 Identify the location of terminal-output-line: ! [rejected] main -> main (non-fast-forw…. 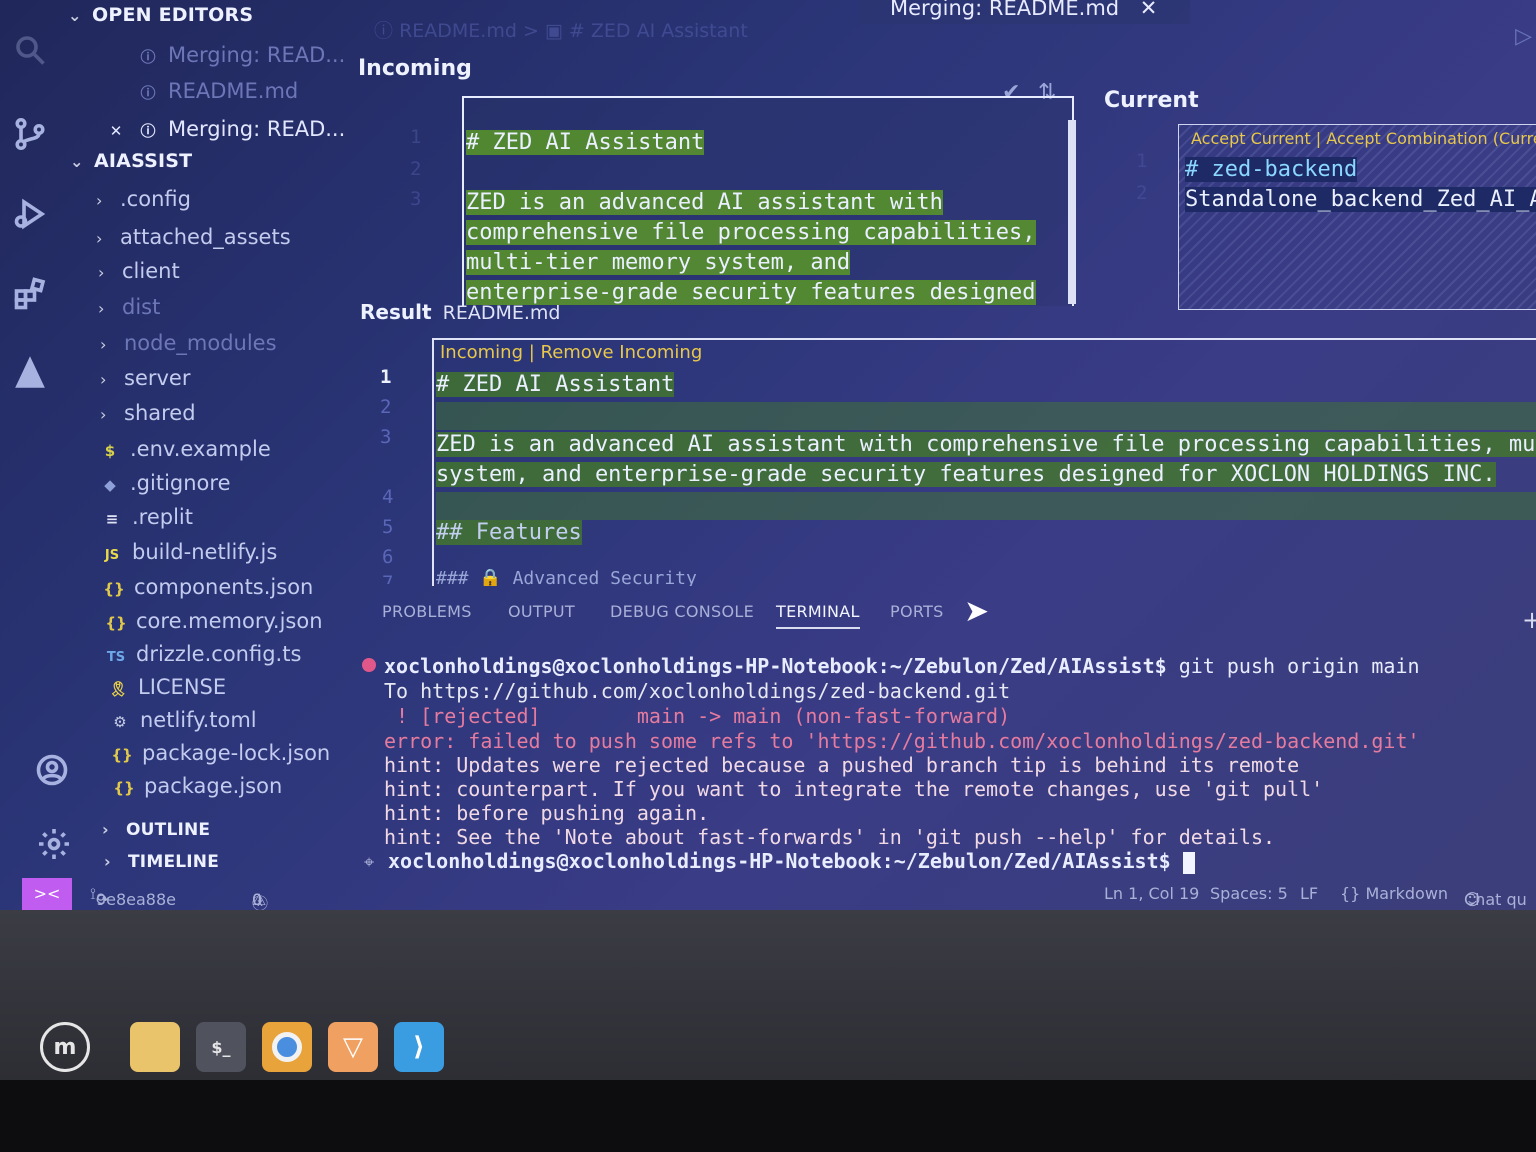
(697, 716).